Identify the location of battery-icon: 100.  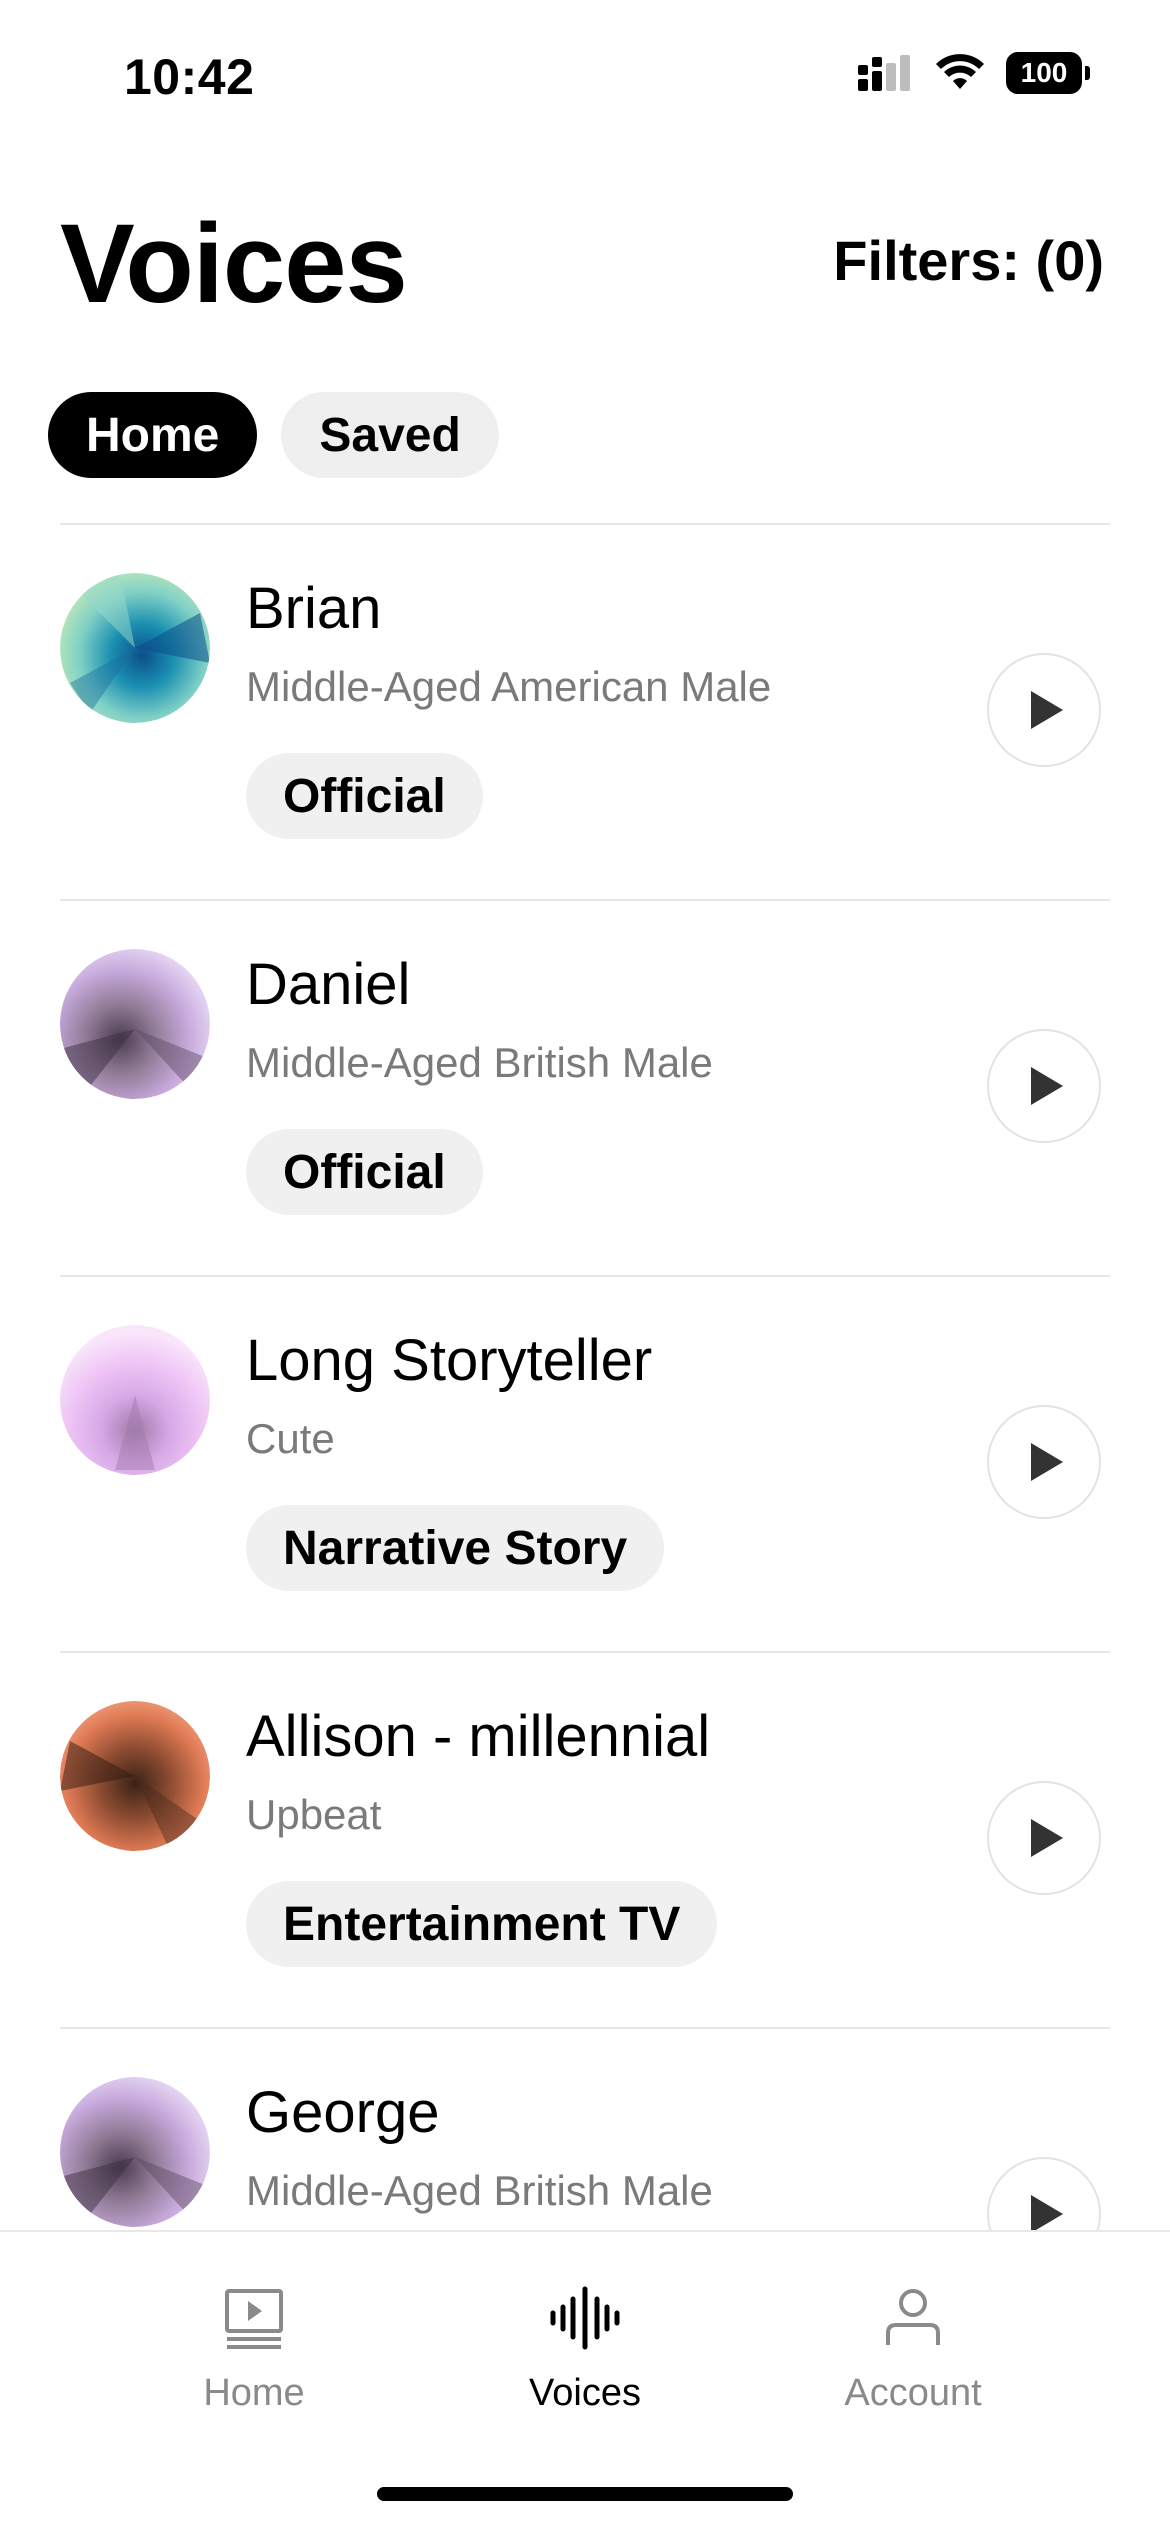
(1048, 73).